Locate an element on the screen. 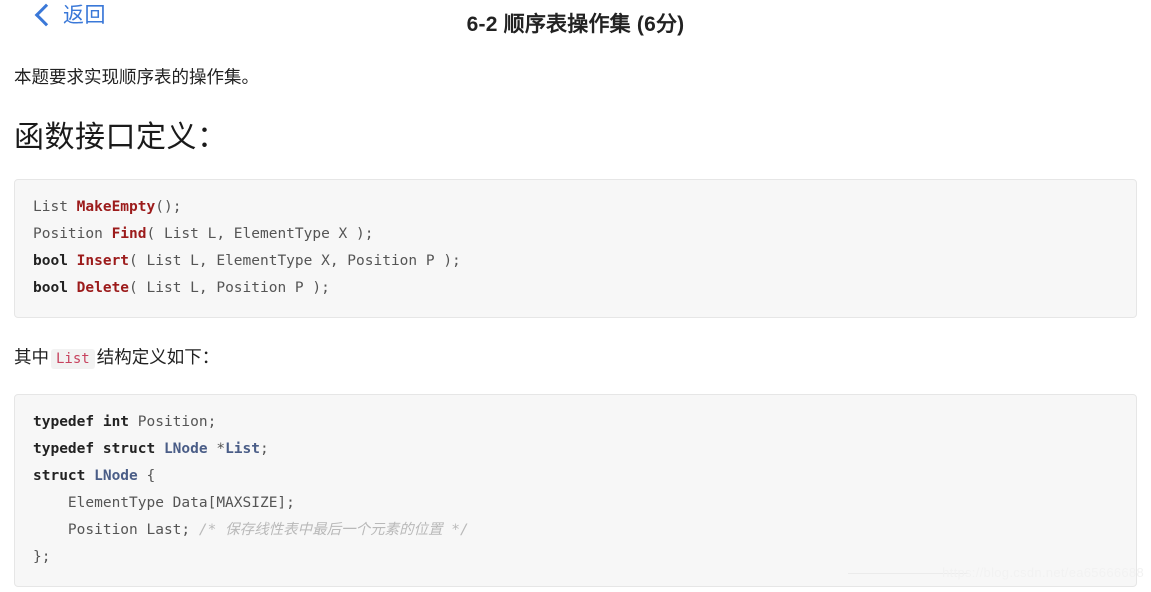 The width and height of the screenshot is (1151, 592). code-token: /* 保存线性表中最后一个元素的位置 */ is located at coordinates (333, 530).